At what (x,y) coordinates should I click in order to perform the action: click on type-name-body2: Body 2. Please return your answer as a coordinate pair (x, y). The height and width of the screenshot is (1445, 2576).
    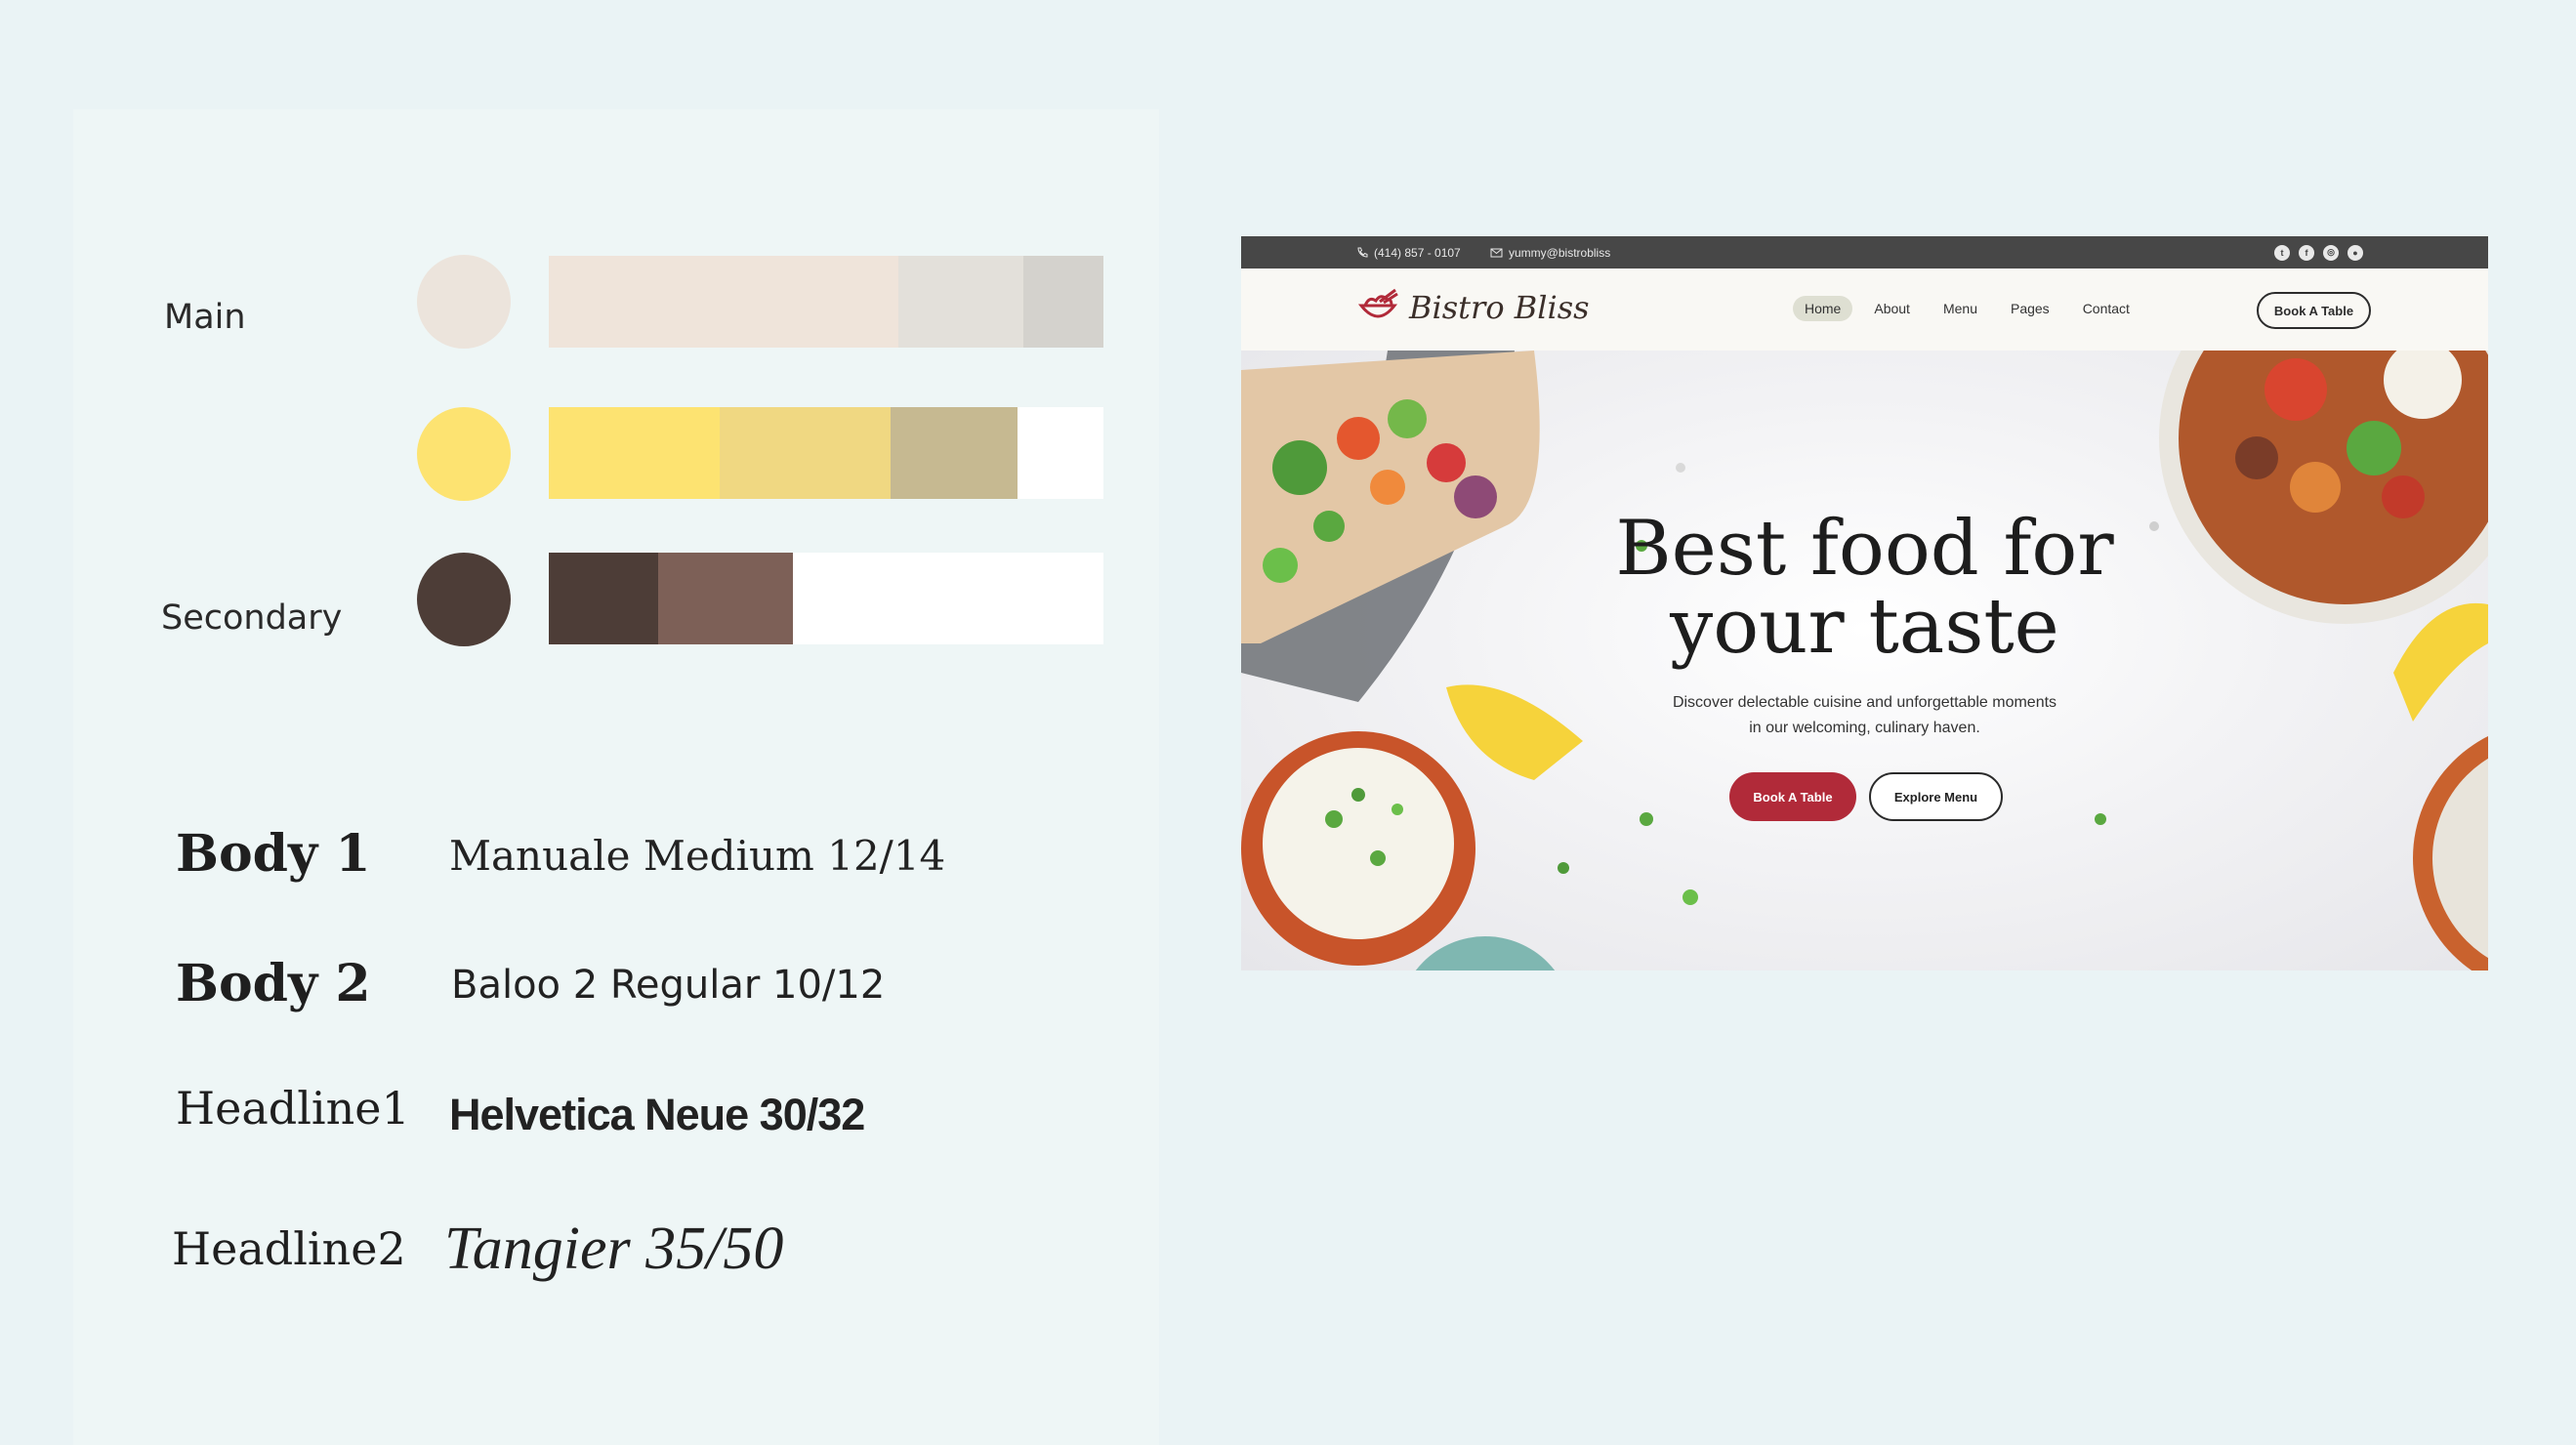
    Looking at the image, I should click on (274, 983).